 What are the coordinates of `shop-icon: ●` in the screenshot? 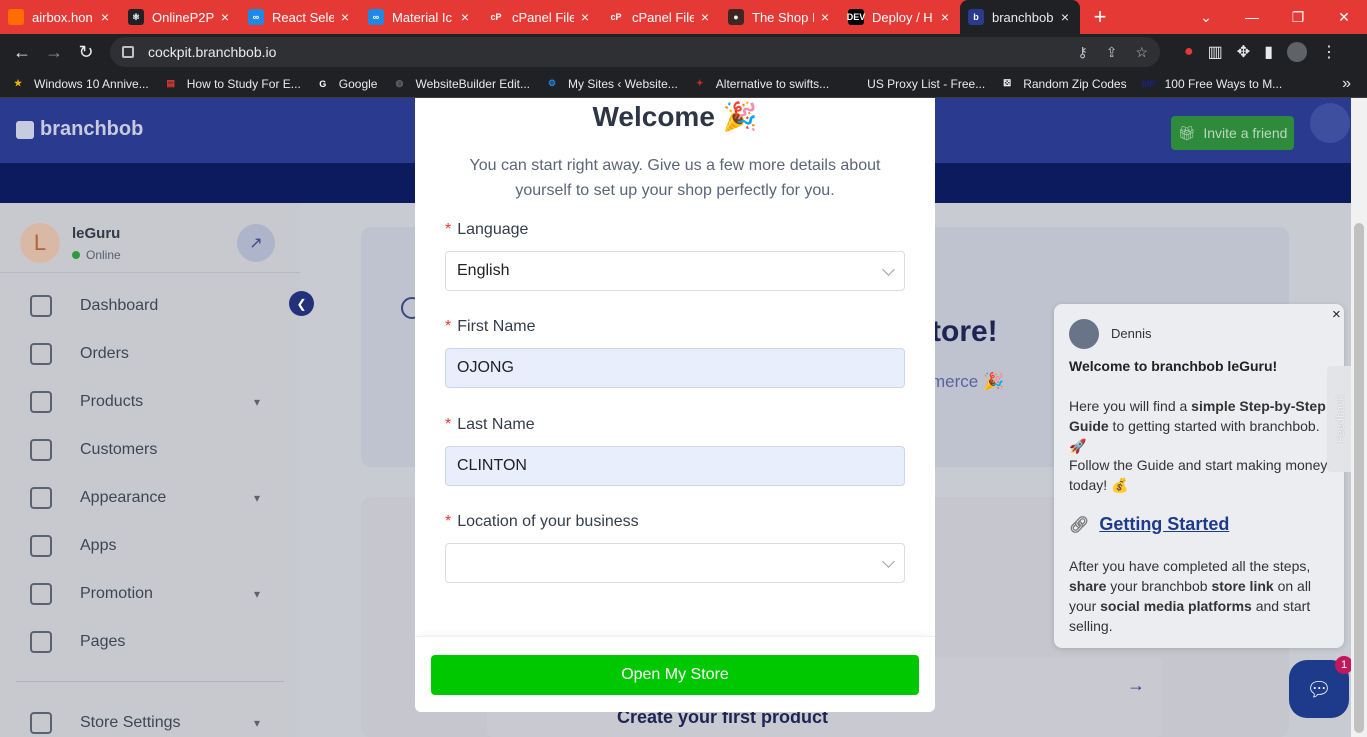 It's located at (736, 17).